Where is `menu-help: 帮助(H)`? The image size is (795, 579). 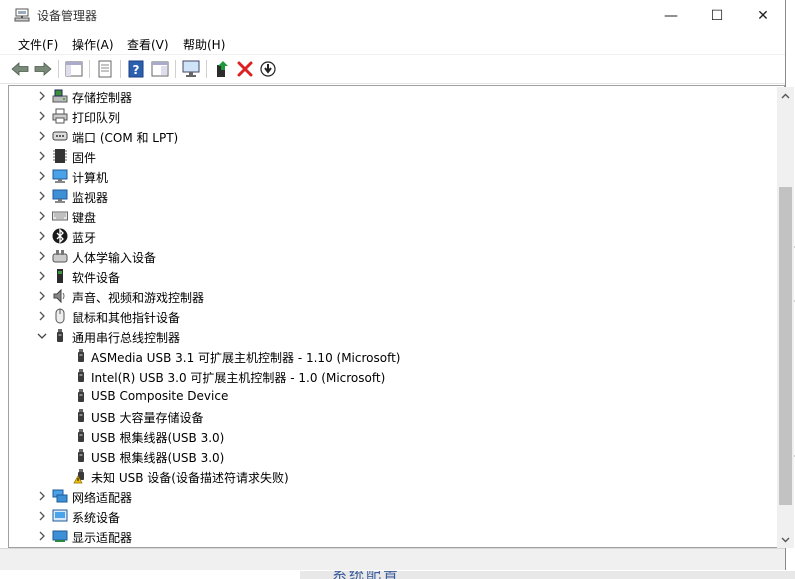 menu-help: 帮助(H) is located at coordinates (204, 44).